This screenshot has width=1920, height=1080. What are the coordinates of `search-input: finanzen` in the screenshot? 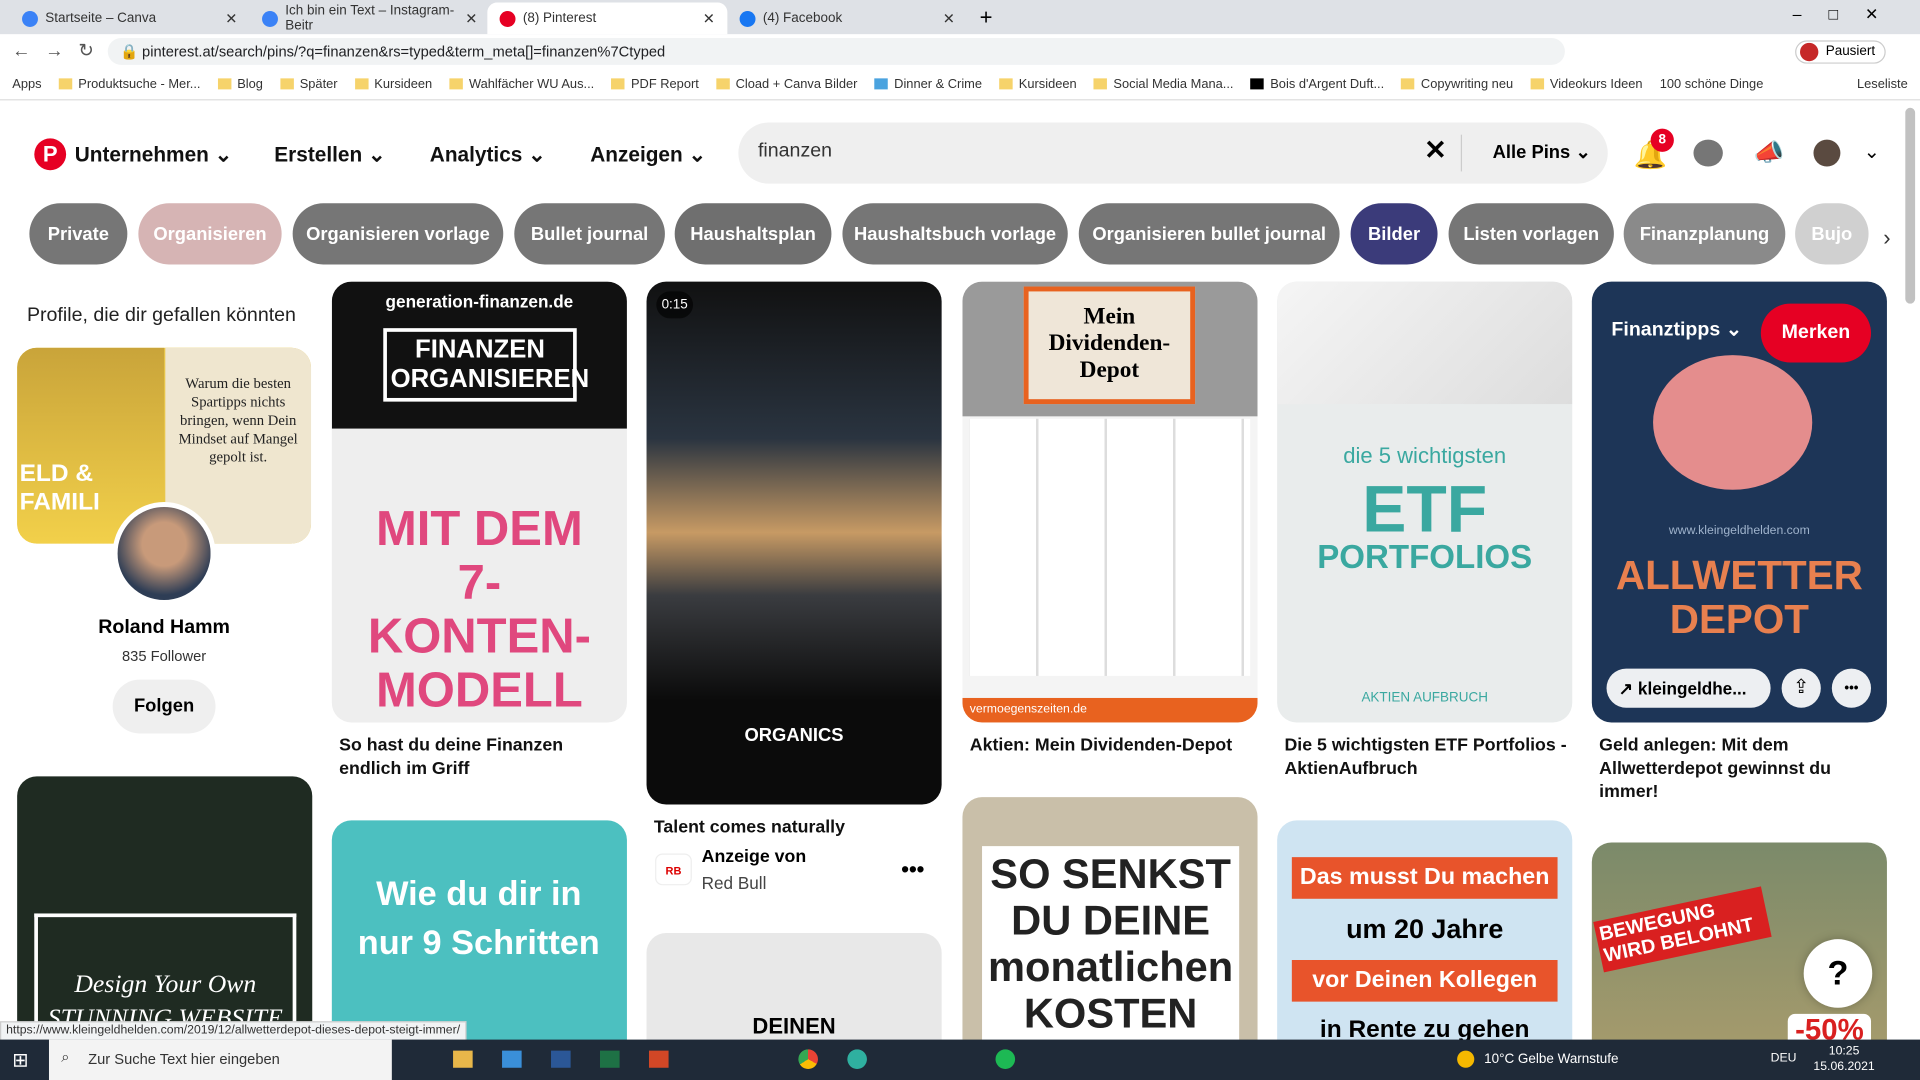 It's located at (795, 152).